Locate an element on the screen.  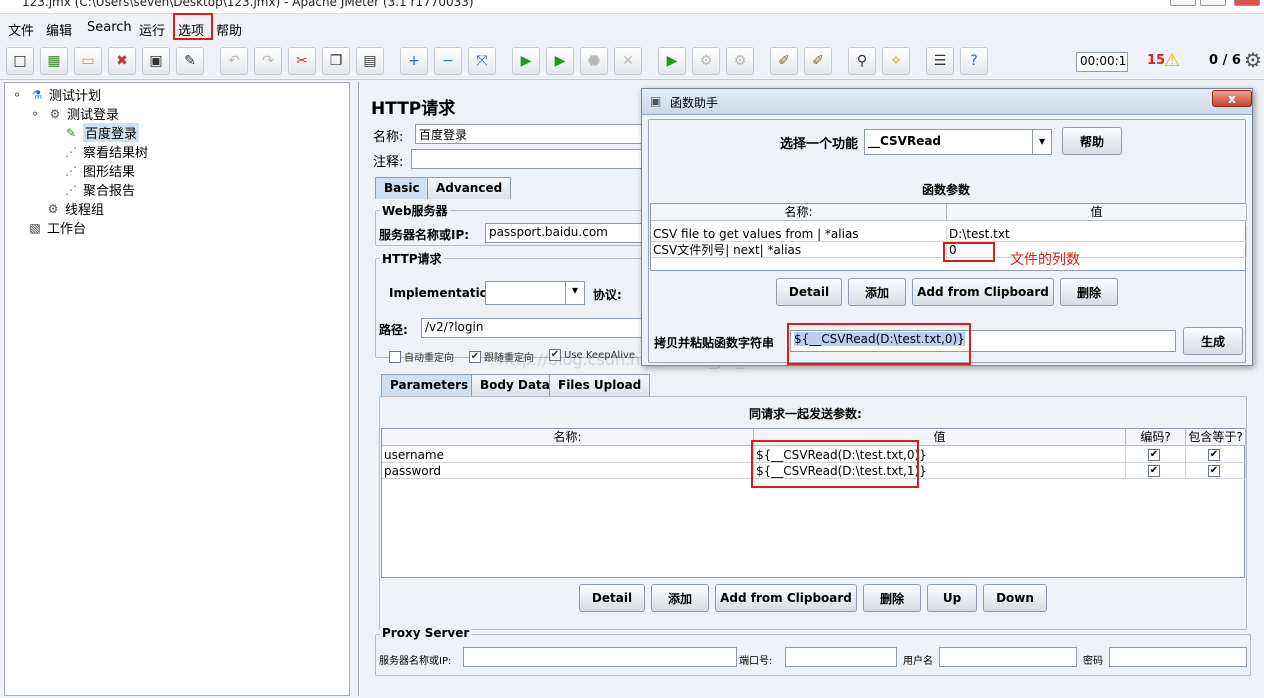
tree-node-baidu-login: ✎ 百度登录 is located at coordinates (101, 132).